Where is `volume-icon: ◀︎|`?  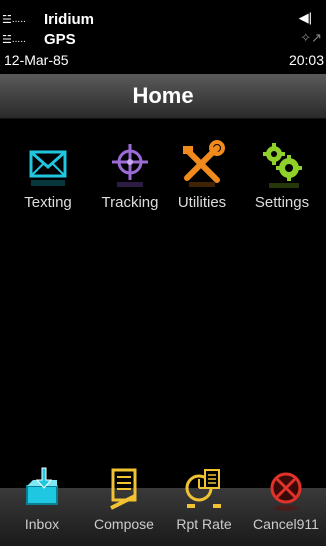
volume-icon: ◀︎| is located at coordinates (305, 18).